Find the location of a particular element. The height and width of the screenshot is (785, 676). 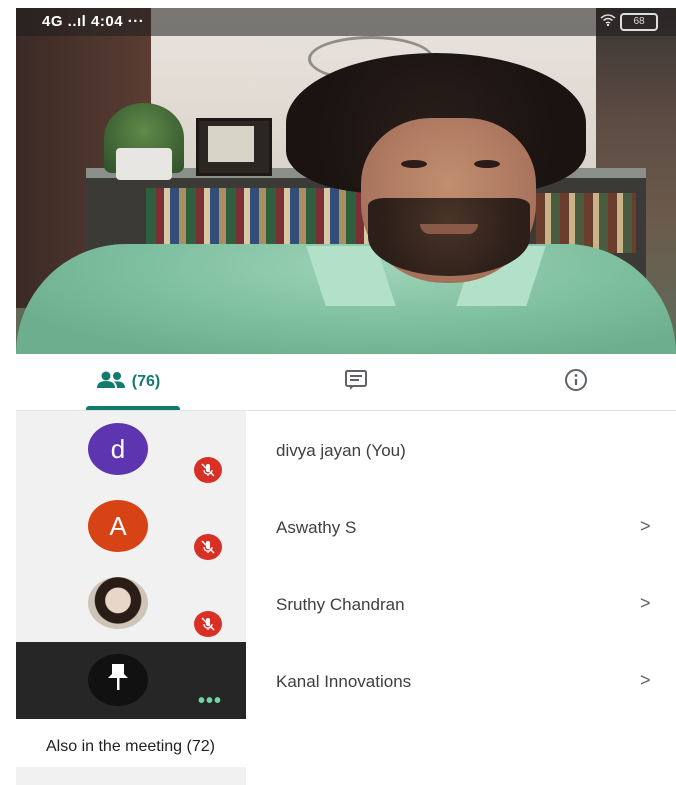

status-right: 68 is located at coordinates (629, 22).